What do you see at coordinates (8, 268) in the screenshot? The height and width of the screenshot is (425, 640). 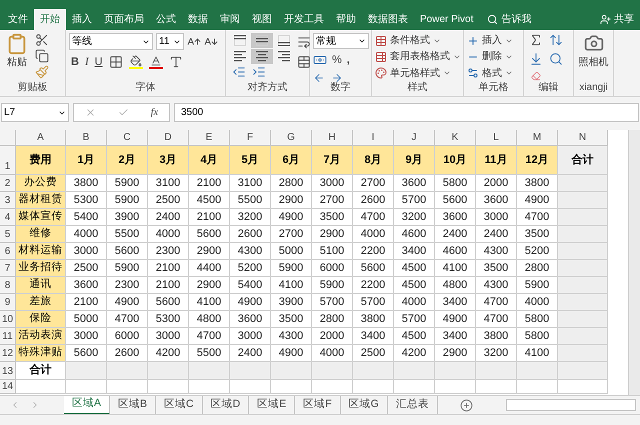 I see `row-header: 7` at bounding box center [8, 268].